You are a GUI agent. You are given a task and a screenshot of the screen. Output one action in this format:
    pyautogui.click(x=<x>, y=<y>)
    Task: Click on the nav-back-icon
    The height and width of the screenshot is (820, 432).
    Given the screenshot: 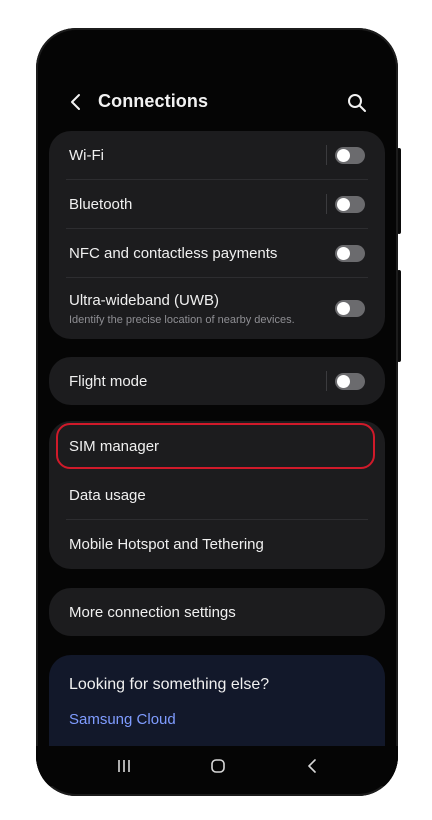 What is the action you would take?
    pyautogui.click(x=312, y=766)
    